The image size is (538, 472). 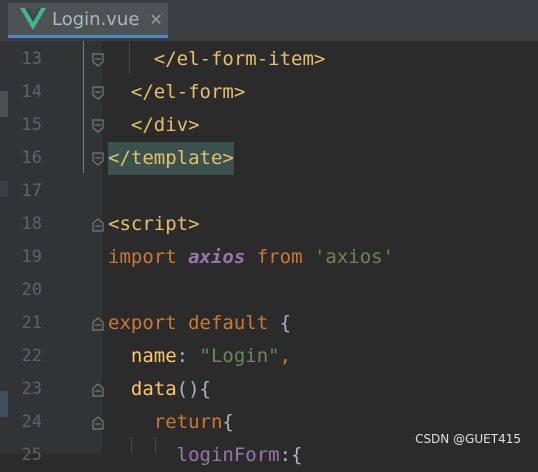 What do you see at coordinates (154, 224) in the screenshot?
I see `code-text: <script>` at bounding box center [154, 224].